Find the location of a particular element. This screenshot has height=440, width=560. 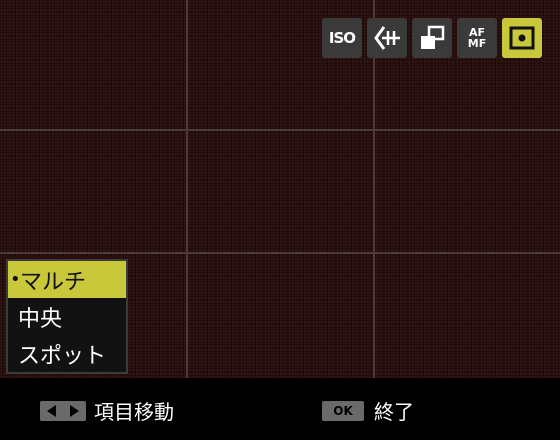

ok-key-icon: OK is located at coordinates (343, 410).